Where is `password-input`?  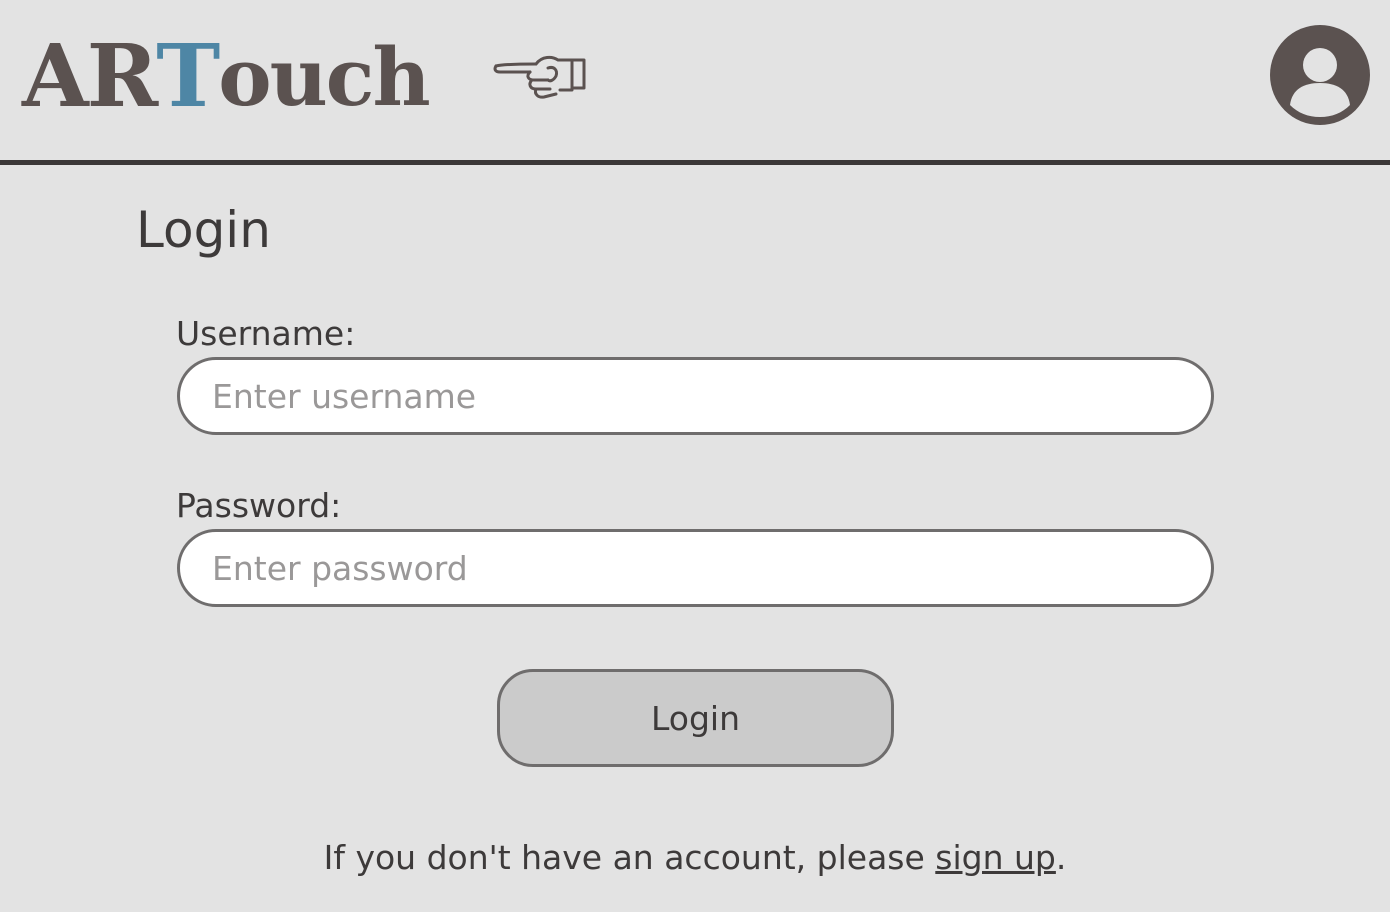 password-input is located at coordinates (695, 568).